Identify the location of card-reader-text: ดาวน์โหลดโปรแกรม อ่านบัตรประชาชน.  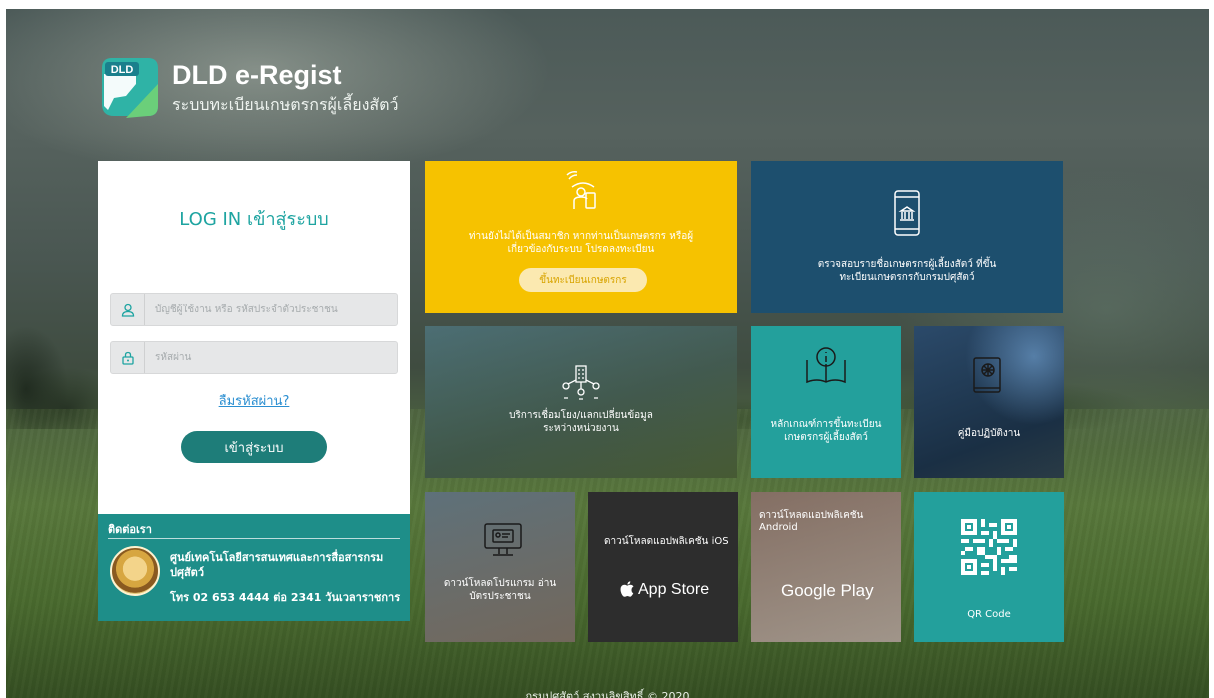
(500, 590).